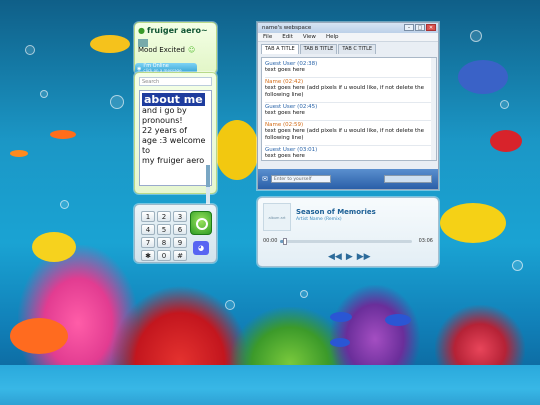  What do you see at coordinates (208, 176) in the screenshot?
I see `about-scroll-thumb` at bounding box center [208, 176].